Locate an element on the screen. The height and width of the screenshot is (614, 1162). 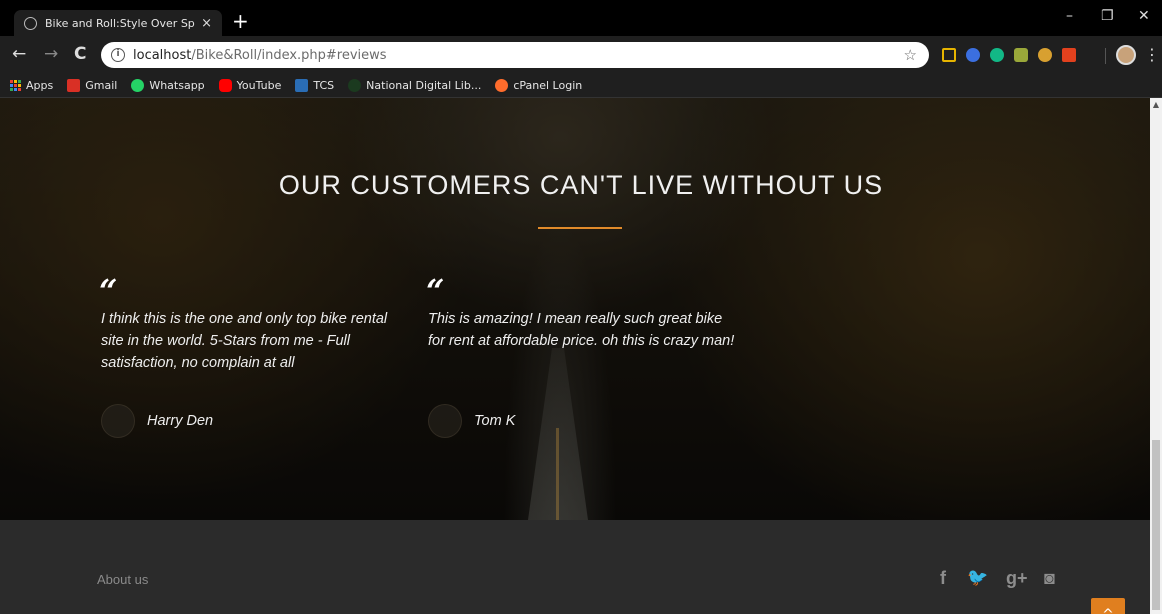
bookmark-youtube: YouTube is located at coordinates (250, 85).